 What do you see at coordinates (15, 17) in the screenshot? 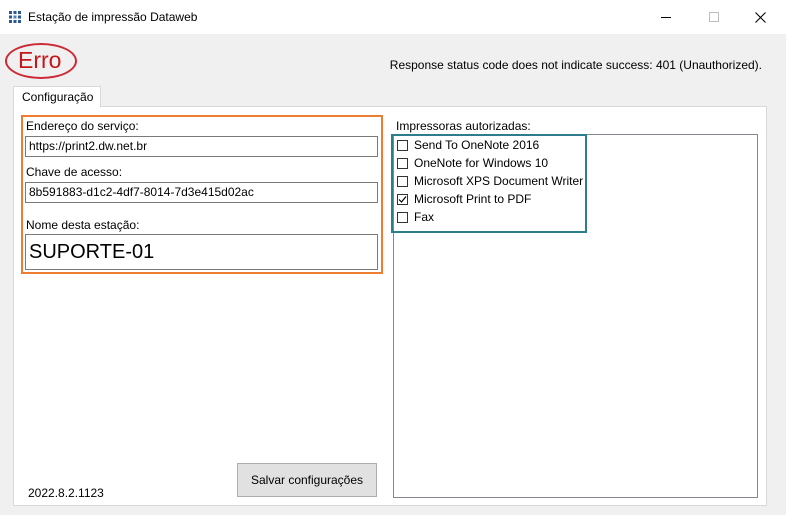
I see `printer-grid-icon` at bounding box center [15, 17].